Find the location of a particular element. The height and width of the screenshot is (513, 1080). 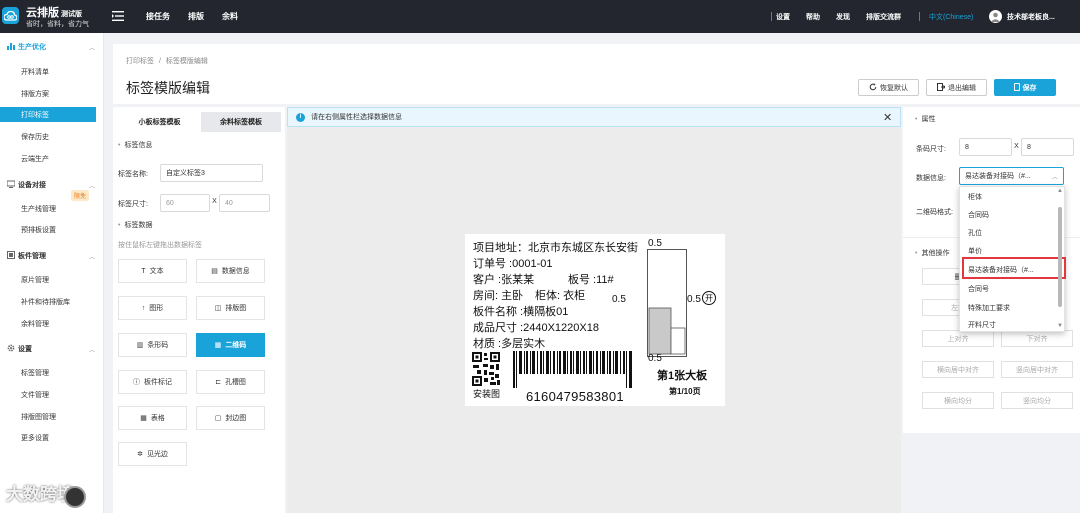

dropdown-option-contract-code: 合同码 is located at coordinates (978, 215).